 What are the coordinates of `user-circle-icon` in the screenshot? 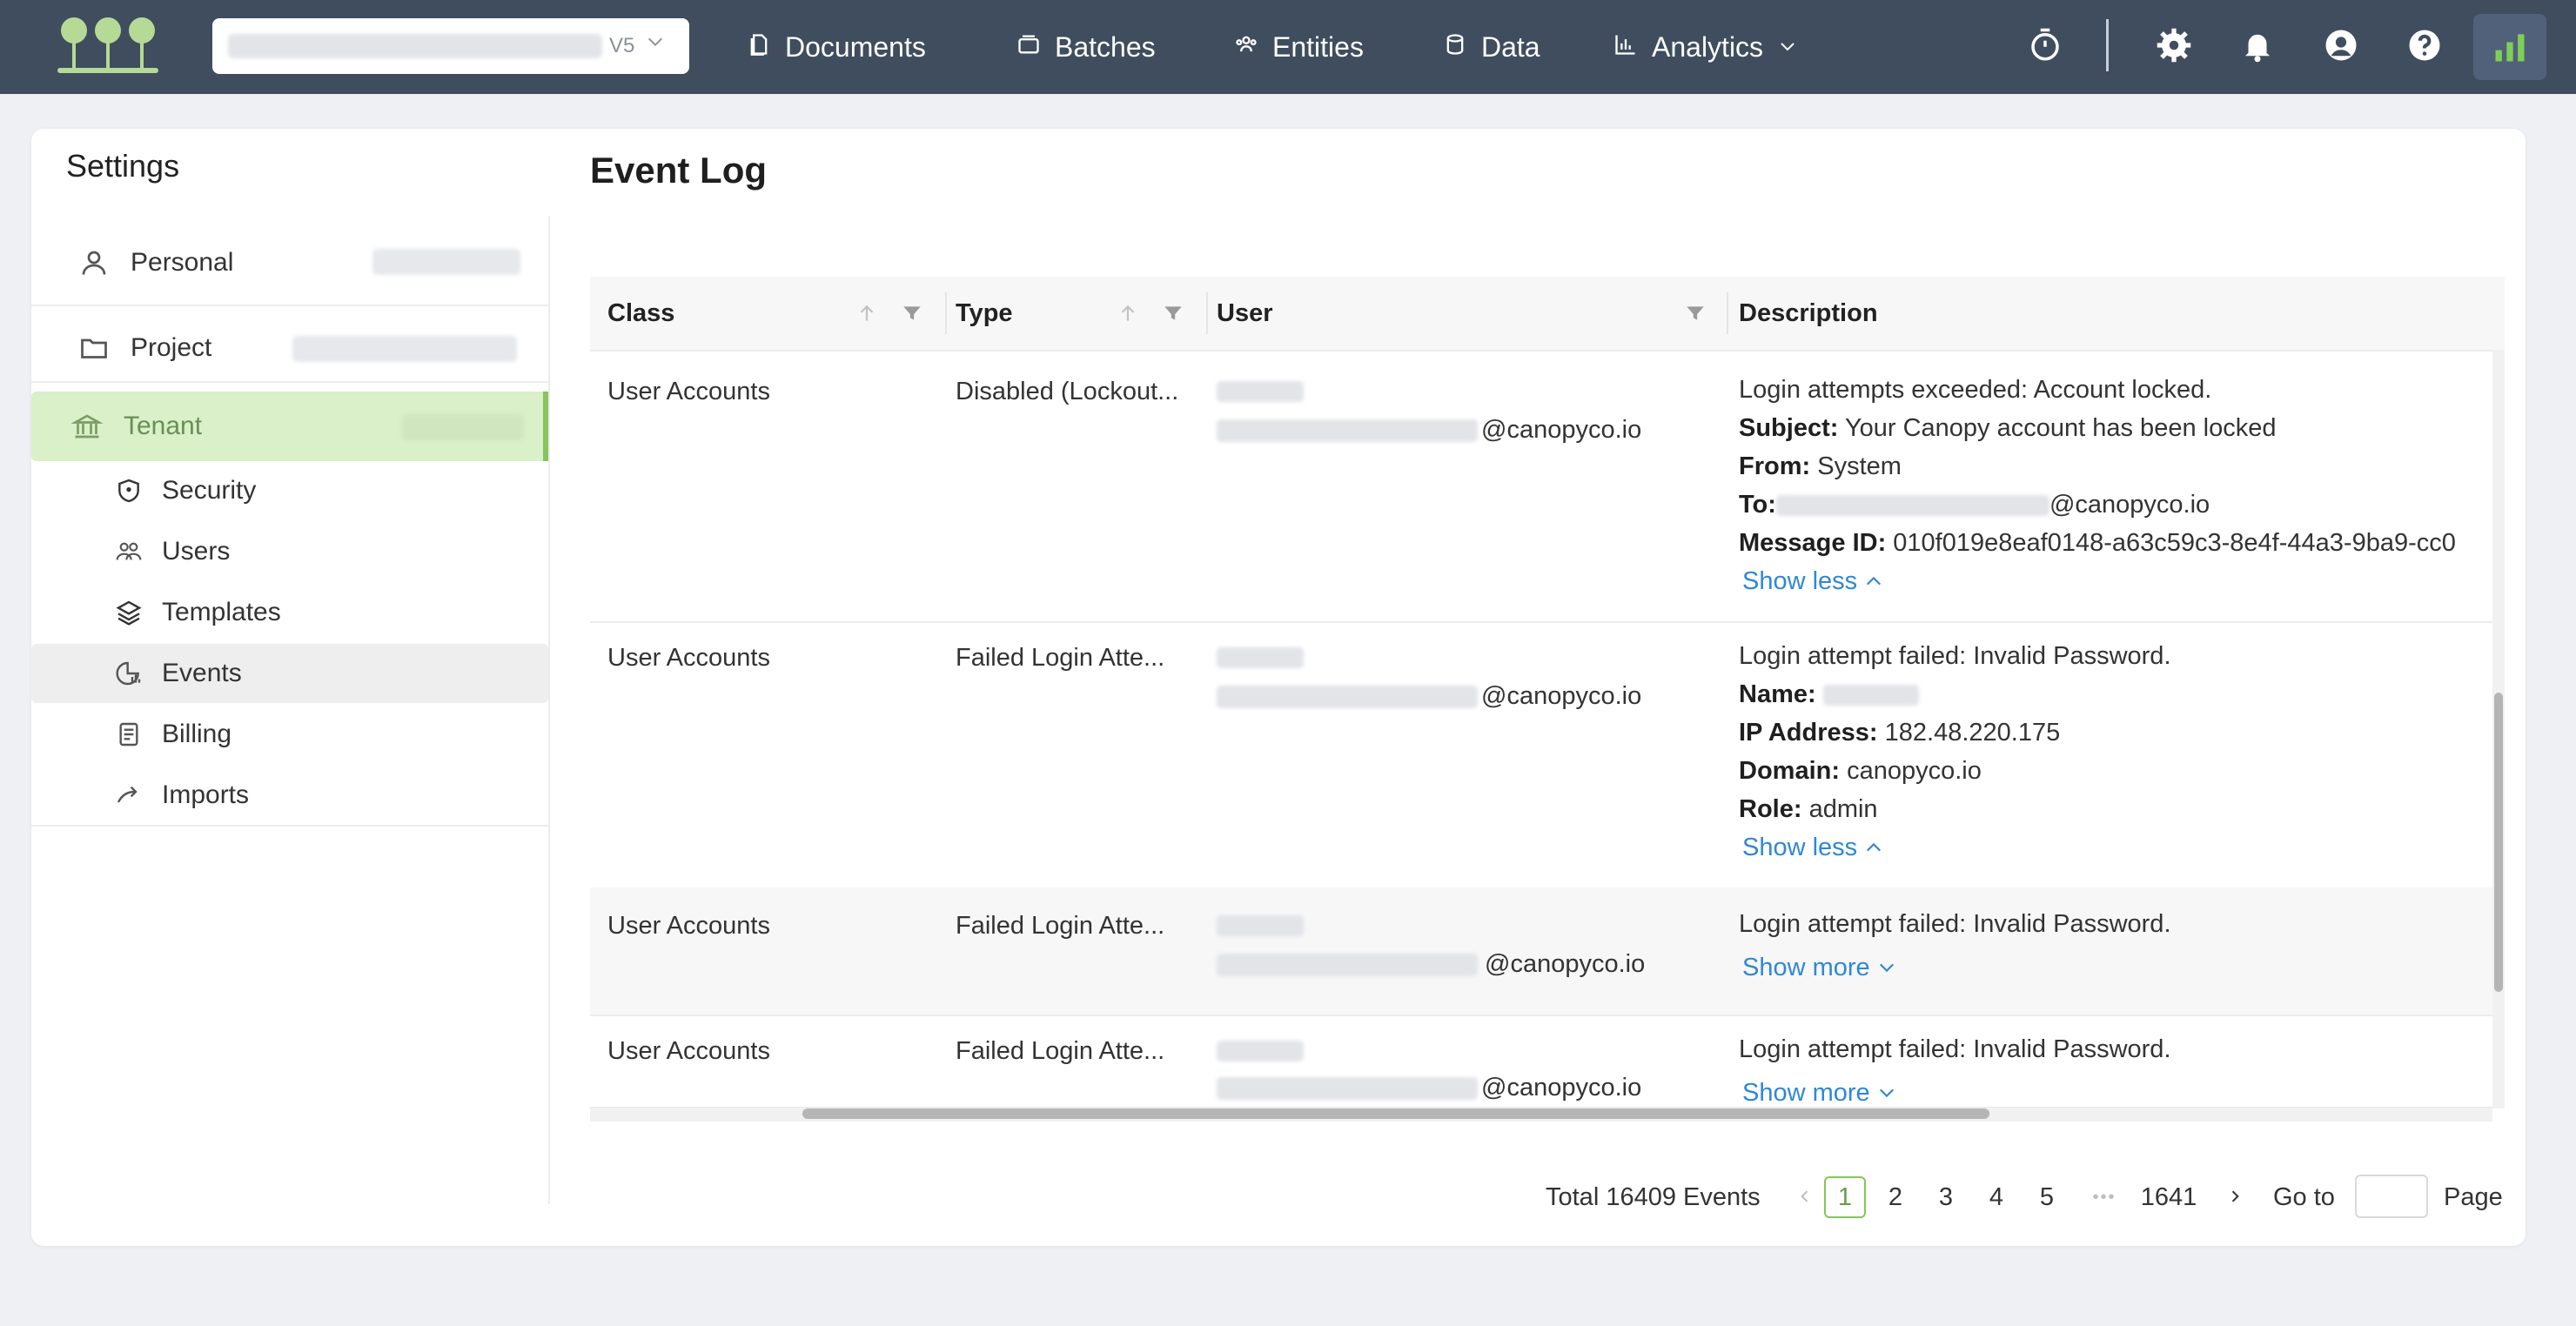 It's located at (2341, 47).